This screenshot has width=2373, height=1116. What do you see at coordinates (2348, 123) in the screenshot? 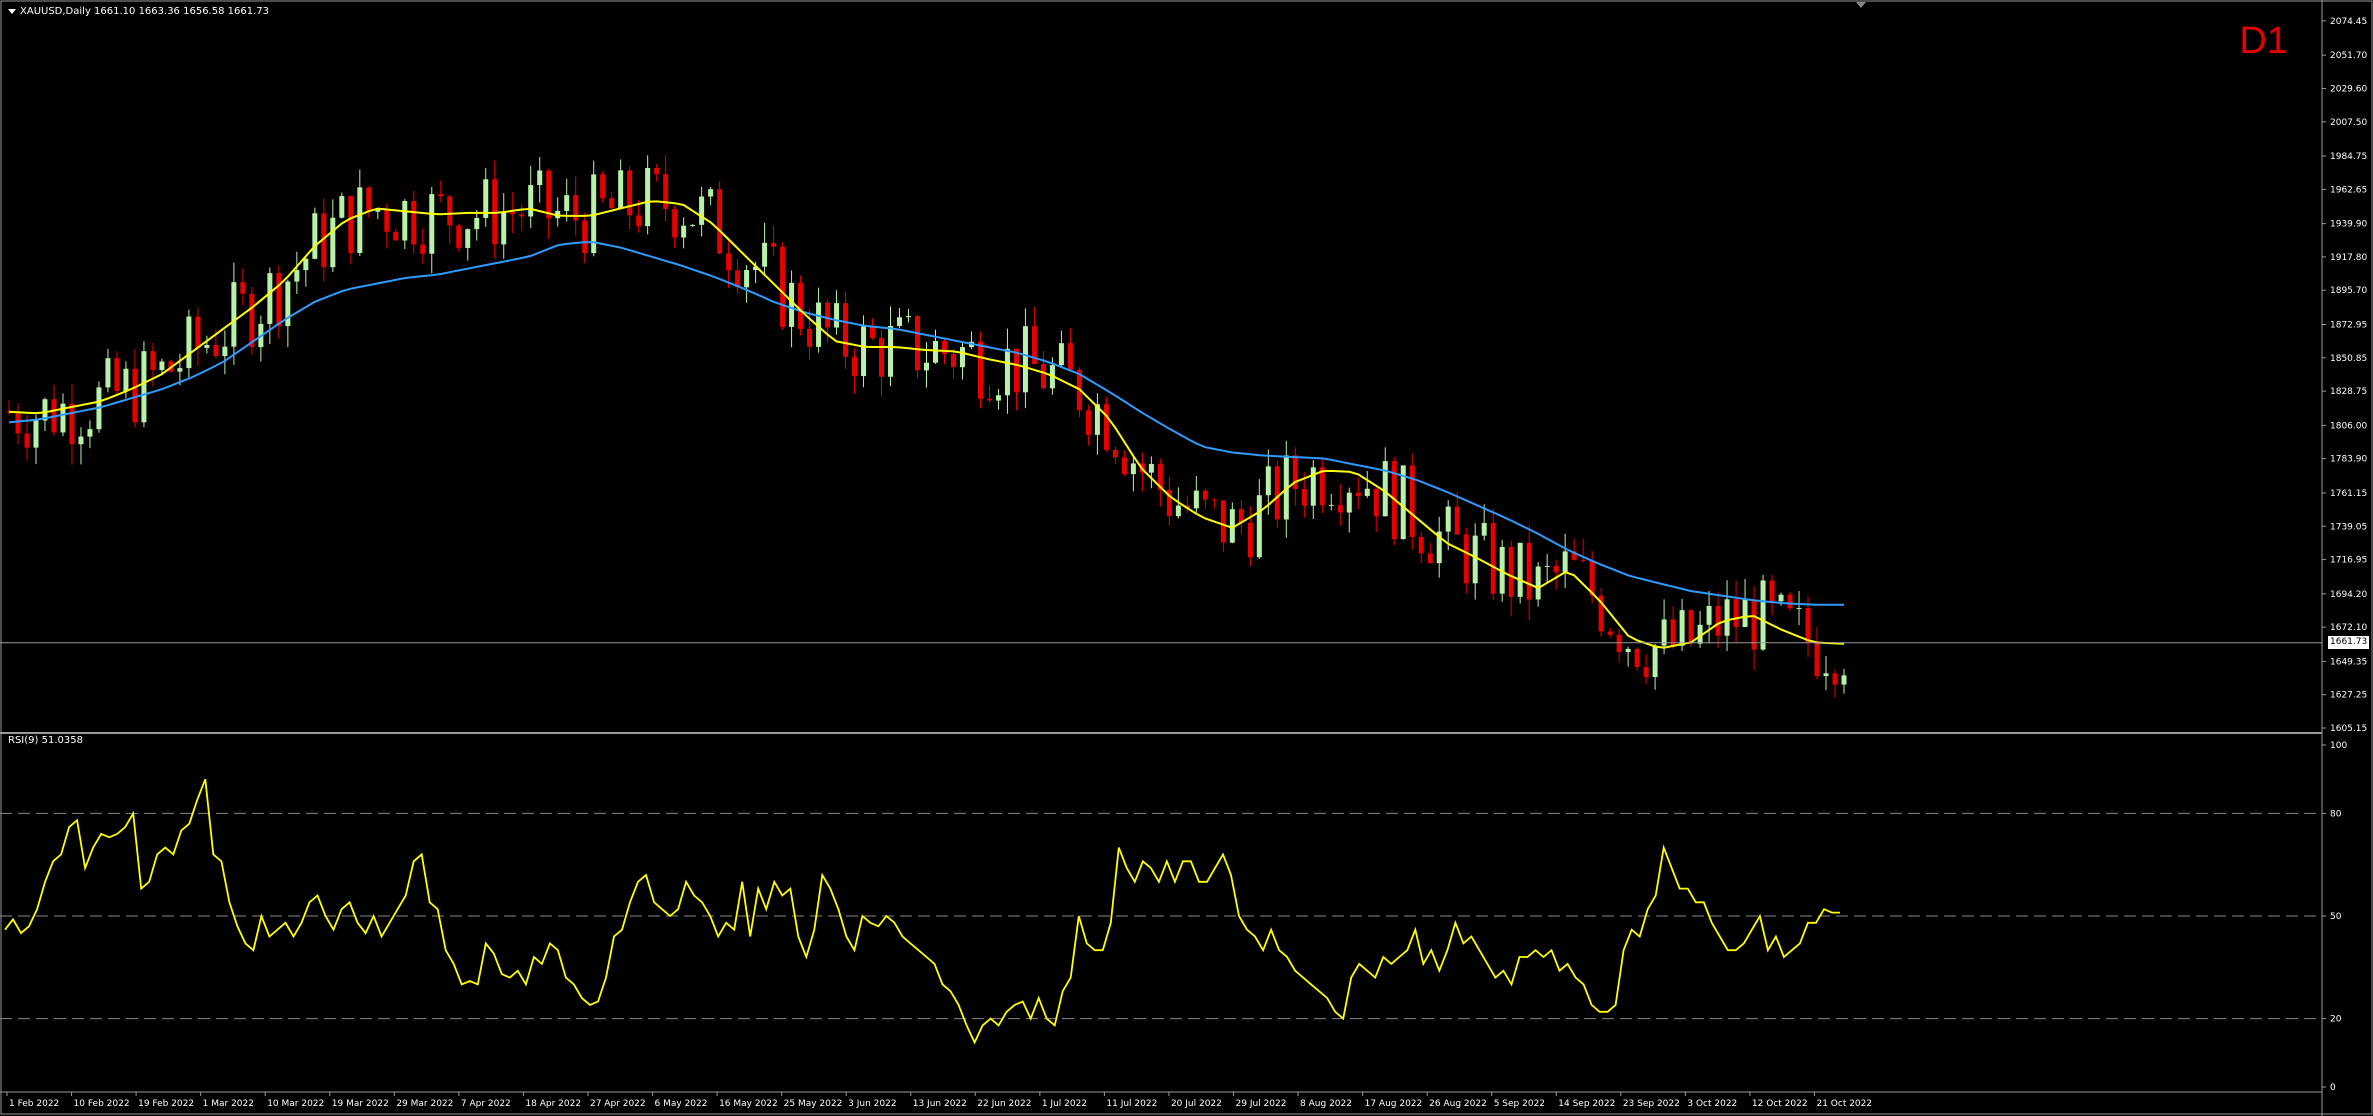
I see `price-tick-label: 2007.50` at bounding box center [2348, 123].